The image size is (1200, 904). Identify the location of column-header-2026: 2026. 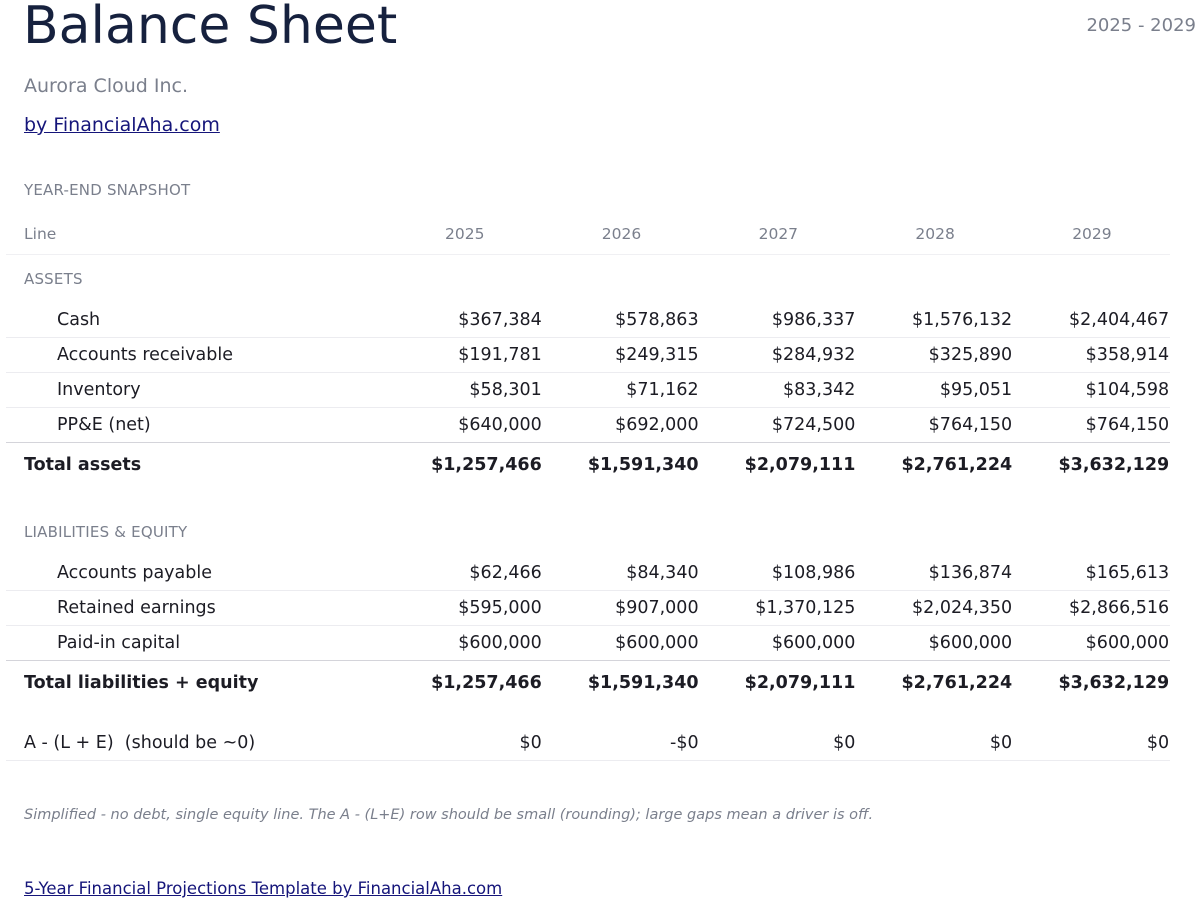
(621, 234).